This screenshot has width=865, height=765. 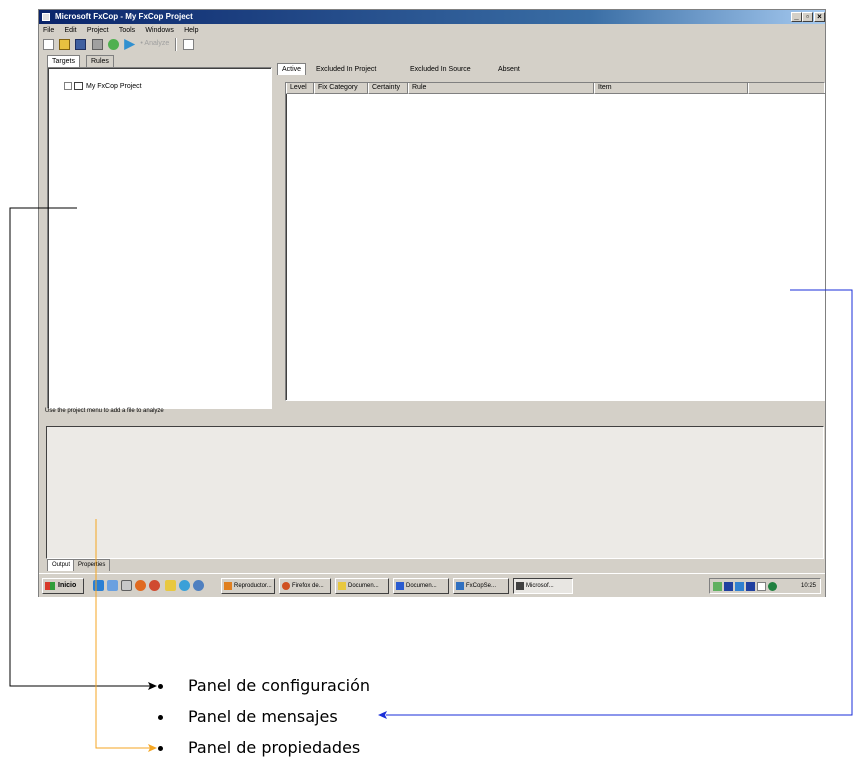 What do you see at coordinates (263, 716) in the screenshot?
I see `legend-messages-panel: Panel de mensajes` at bounding box center [263, 716].